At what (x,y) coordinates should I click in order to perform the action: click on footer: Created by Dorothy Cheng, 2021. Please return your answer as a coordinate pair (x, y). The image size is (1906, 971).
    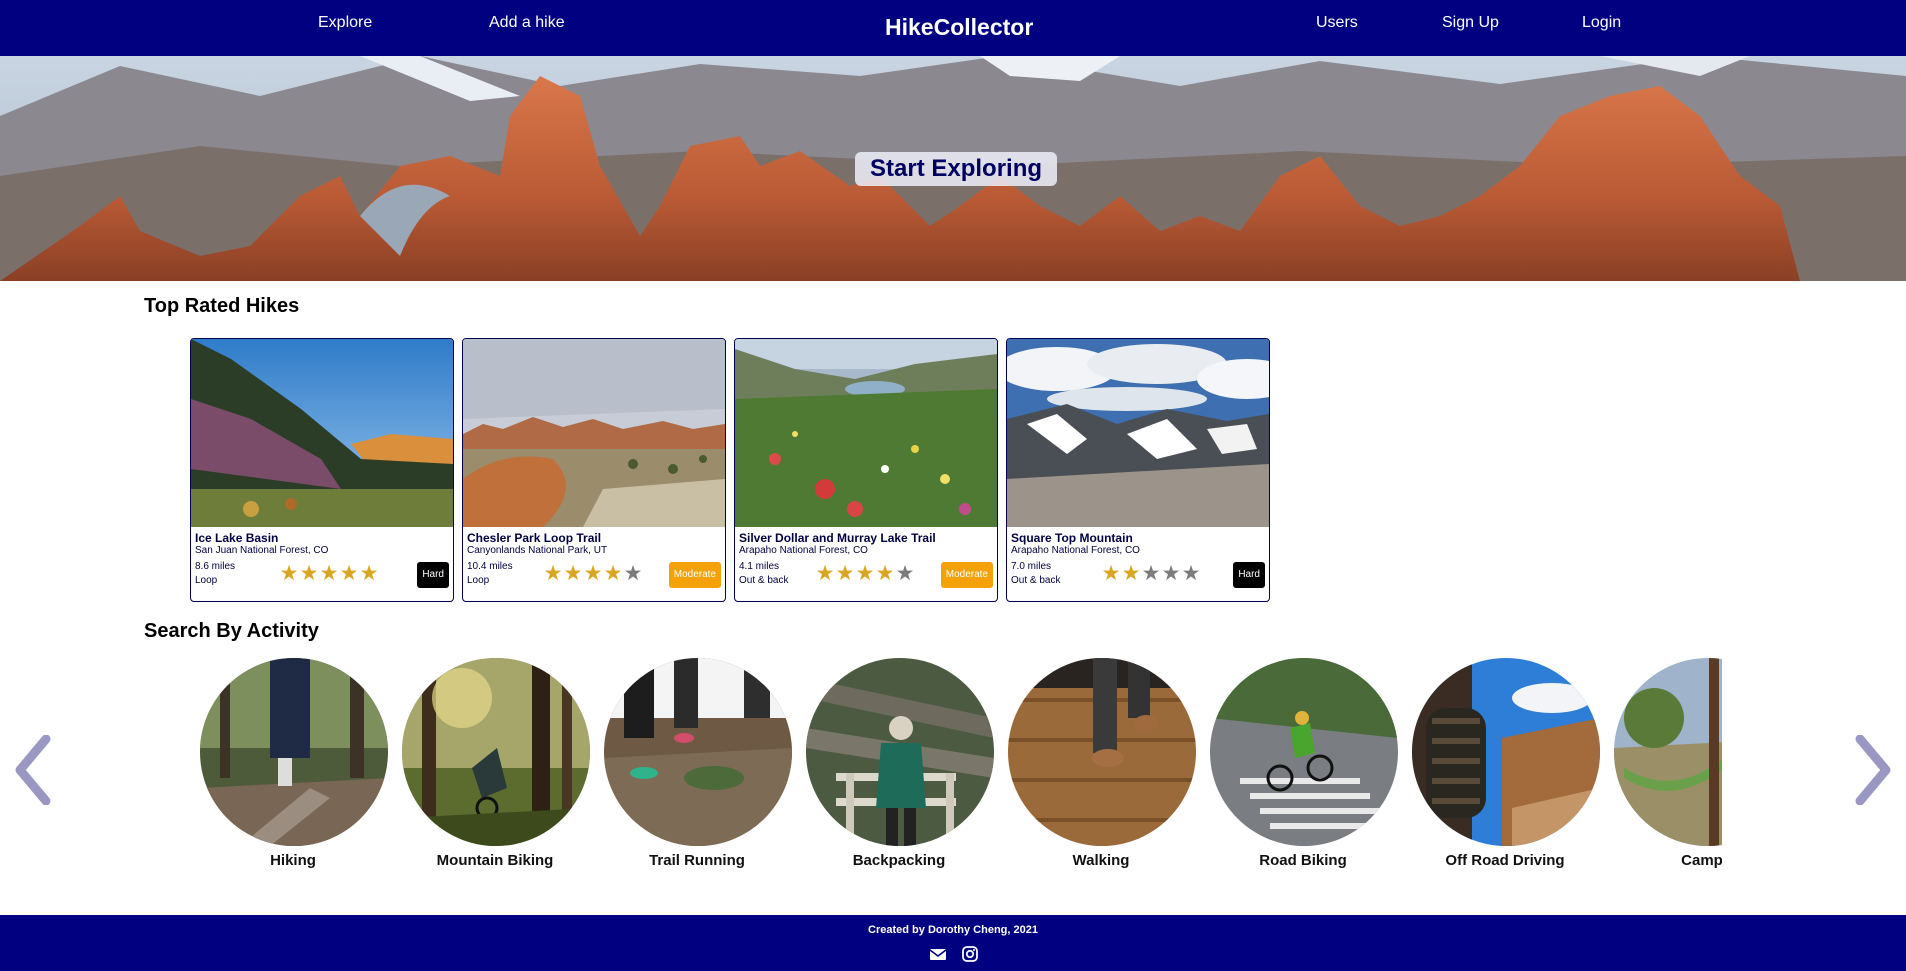
    Looking at the image, I should click on (953, 943).